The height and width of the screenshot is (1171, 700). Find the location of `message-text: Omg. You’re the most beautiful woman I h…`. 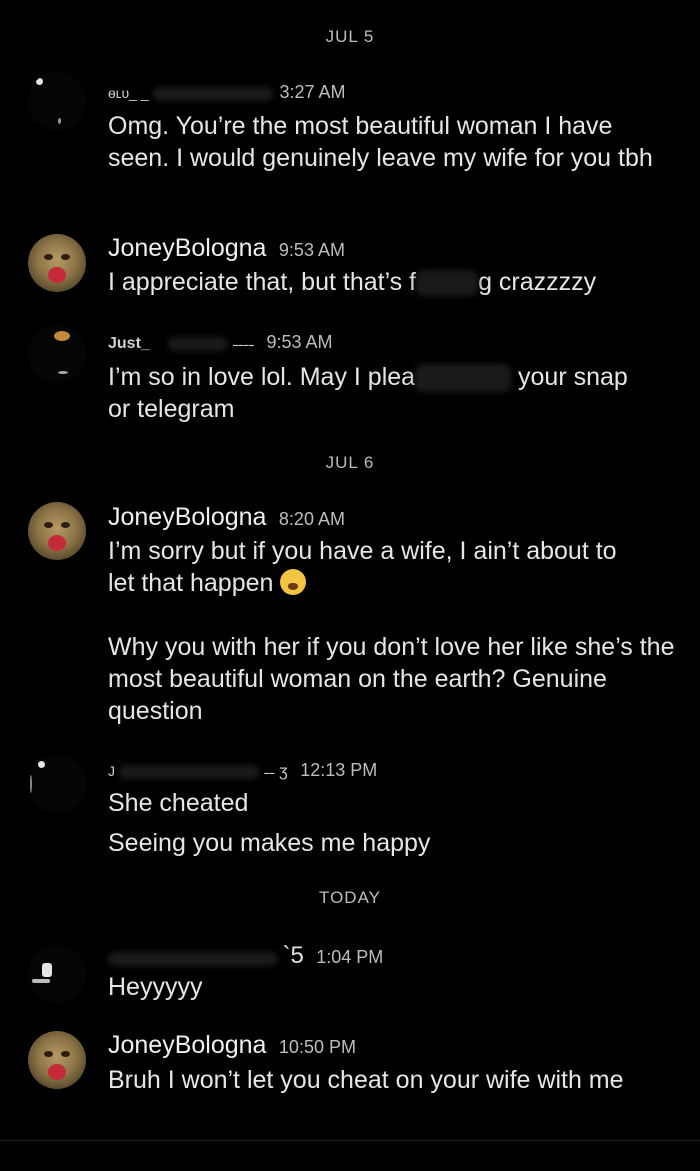

message-text: Omg. You’re the most beautiful woman I h… is located at coordinates (380, 142).